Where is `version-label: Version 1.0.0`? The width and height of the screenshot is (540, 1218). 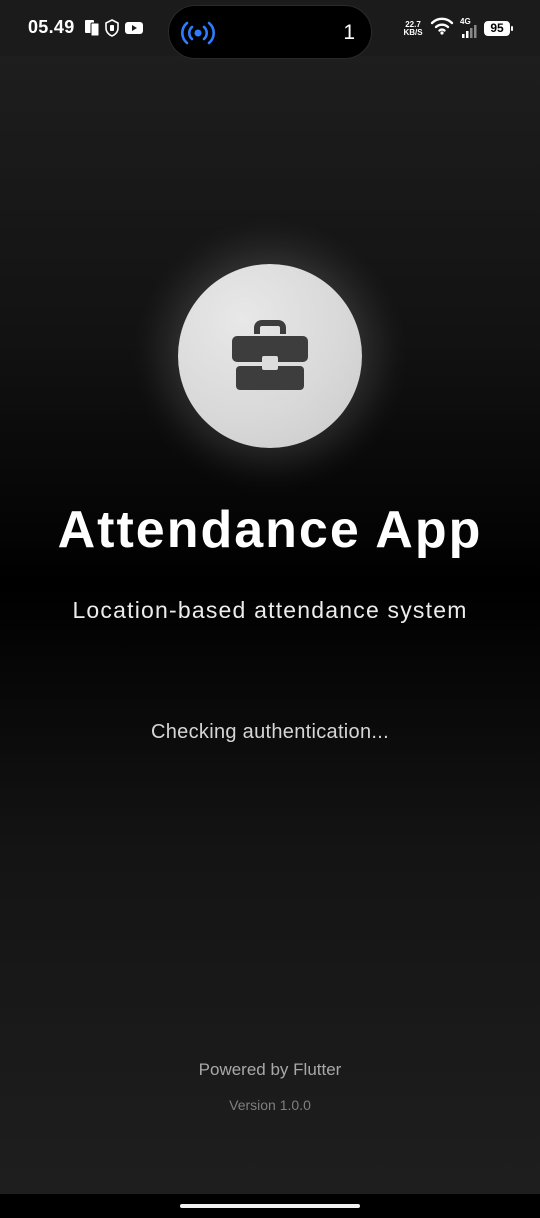 version-label: Version 1.0.0 is located at coordinates (270, 1105).